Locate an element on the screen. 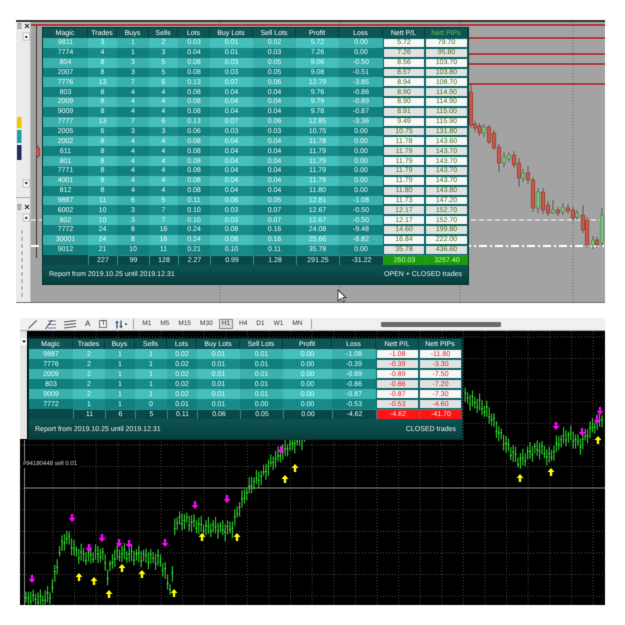  scrollbar-thumb is located at coordinates (440, 324).